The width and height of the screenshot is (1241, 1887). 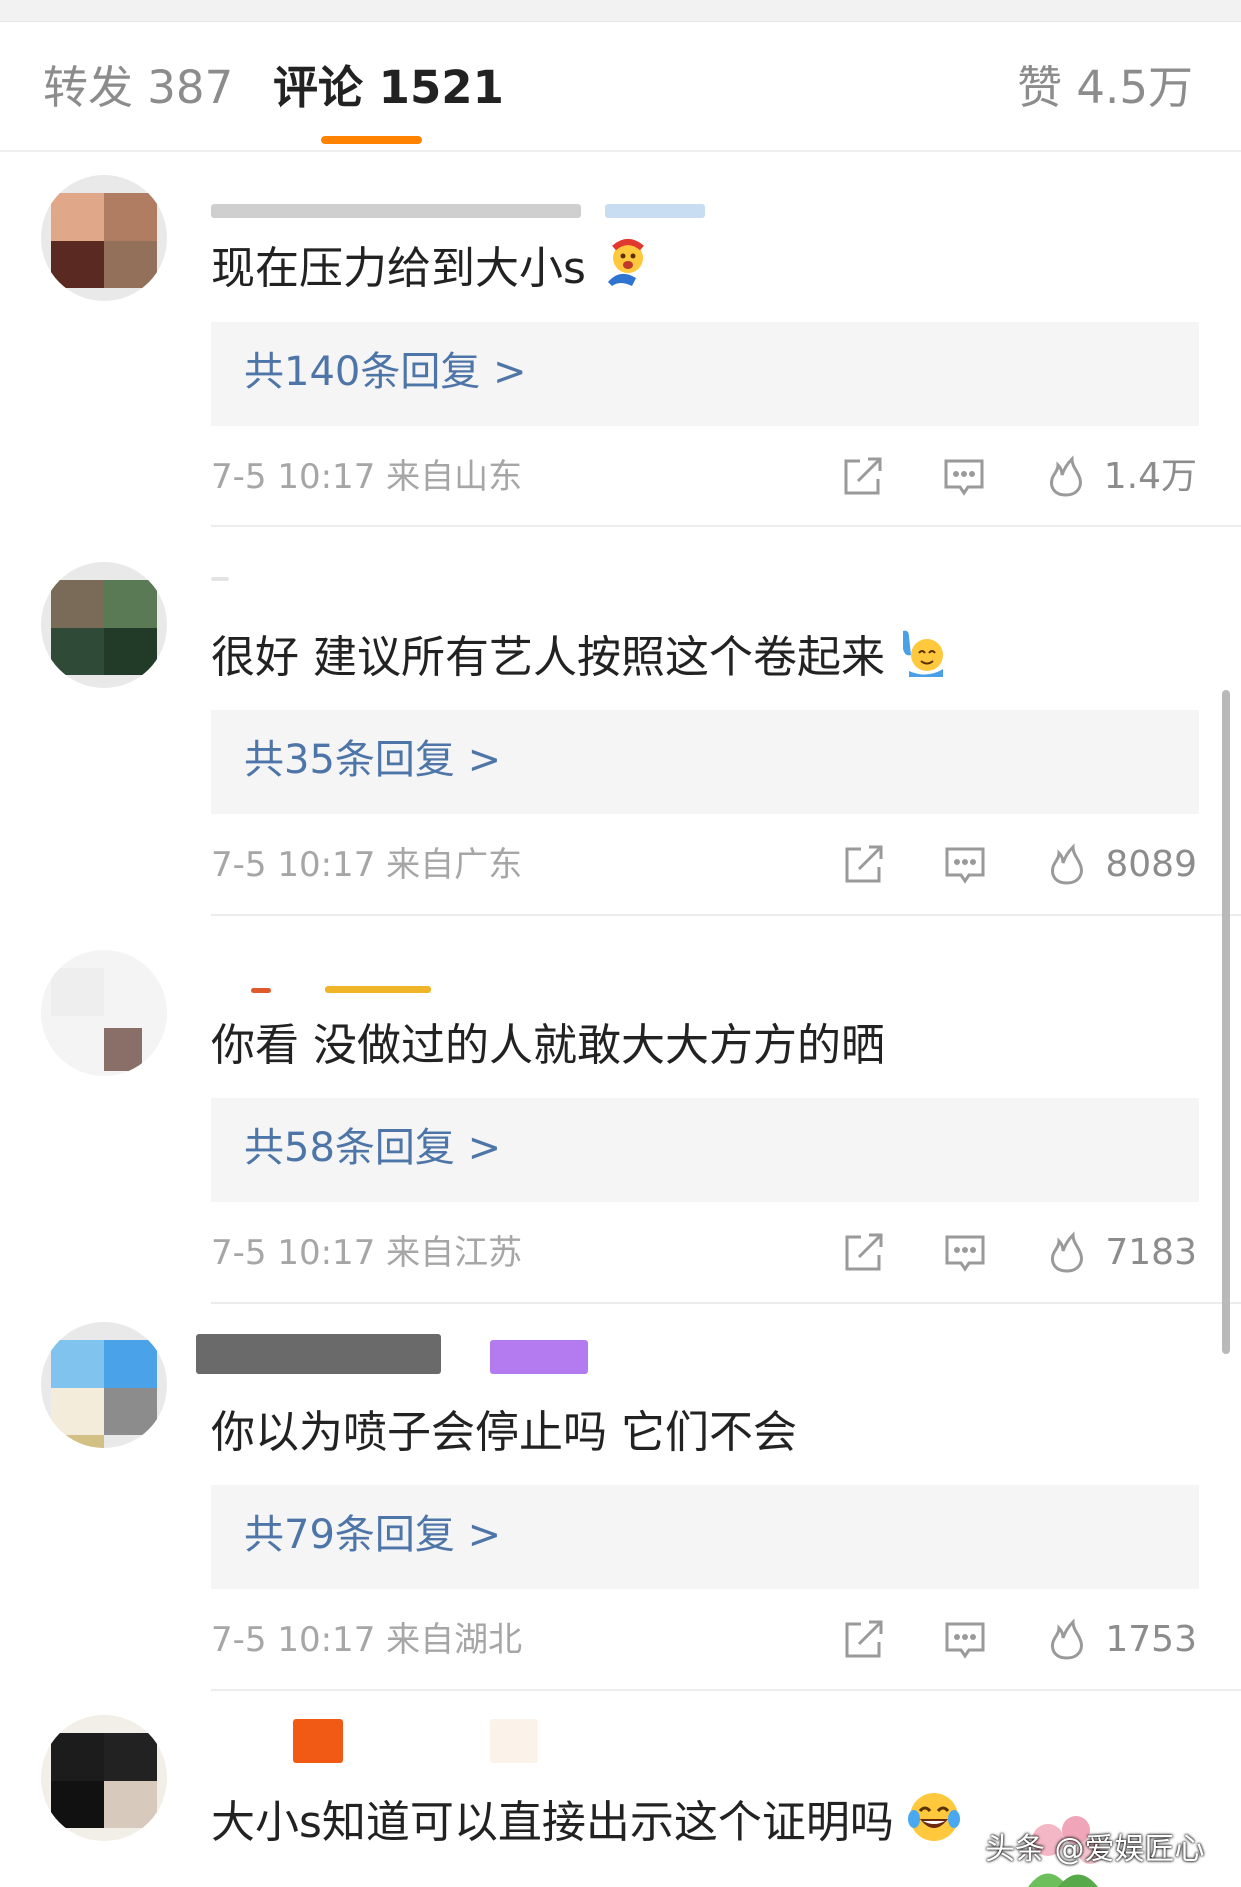 I want to click on top-status-band, so click(x=620, y=11).